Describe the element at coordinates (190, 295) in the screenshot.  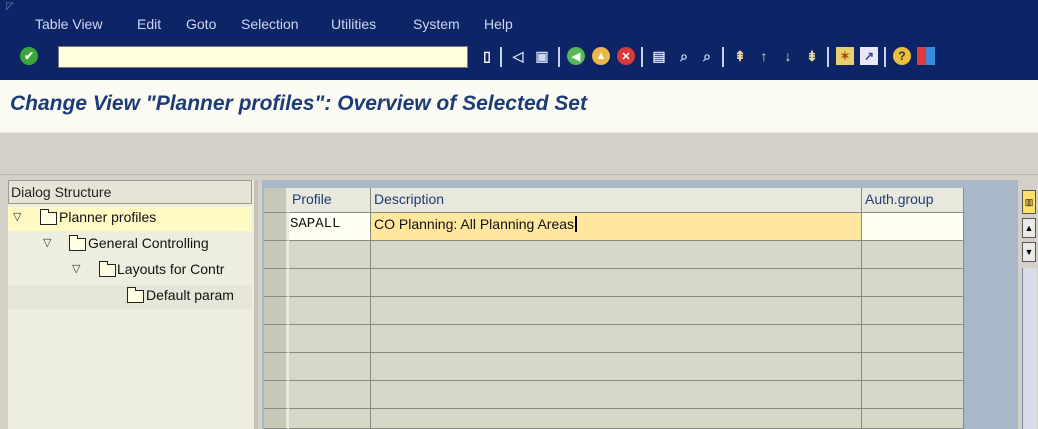
I see `tree-item-label: Default param` at that location.